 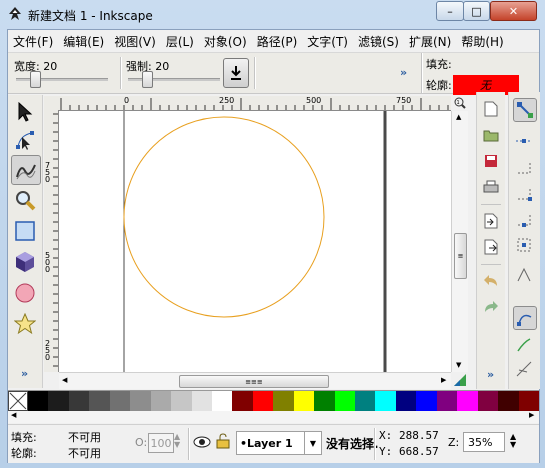 I want to click on snap-bbox-button, so click(x=524, y=141).